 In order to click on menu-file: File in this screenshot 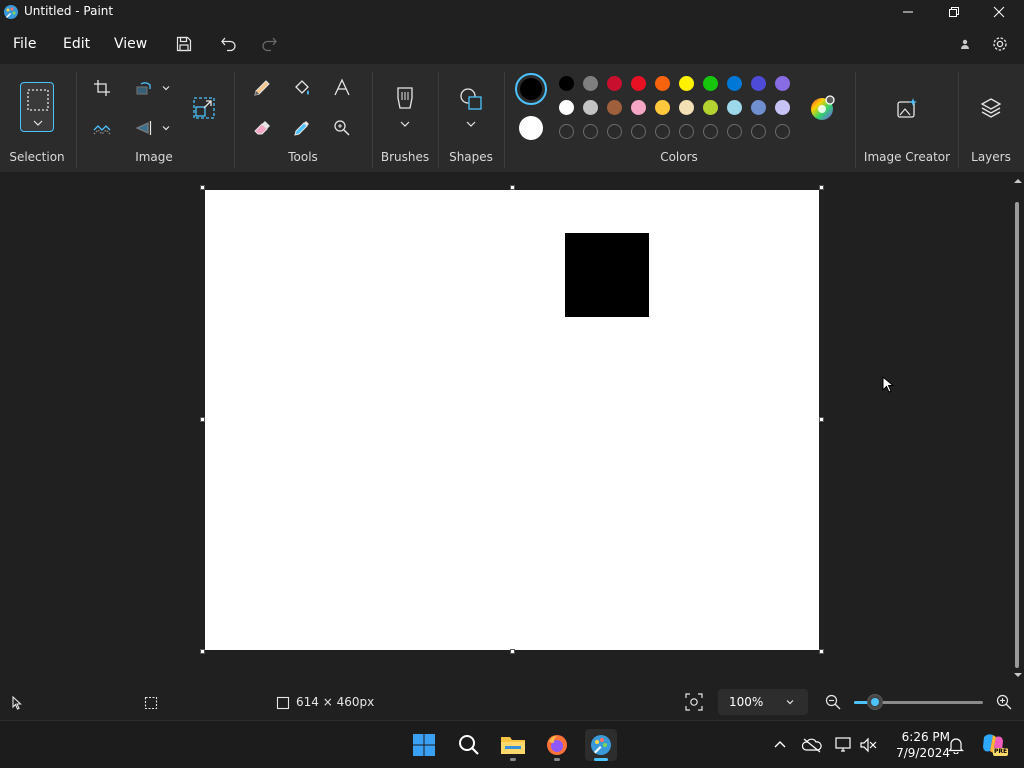, I will do `click(24, 44)`.